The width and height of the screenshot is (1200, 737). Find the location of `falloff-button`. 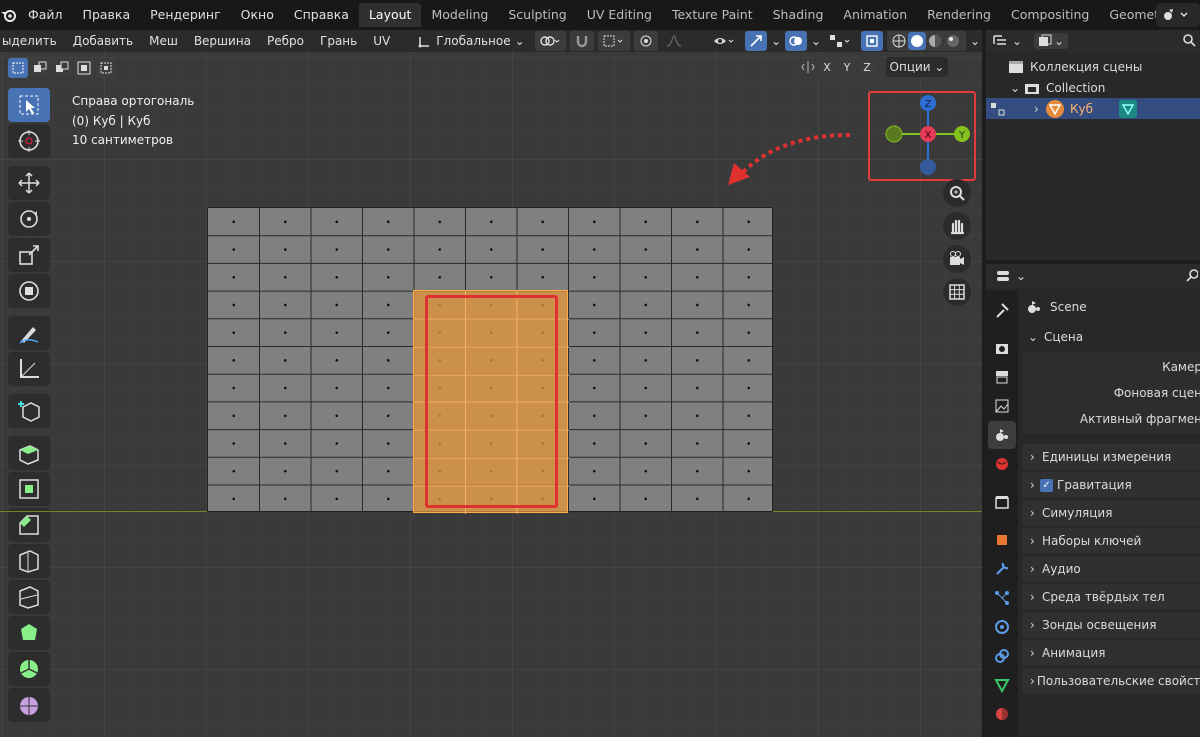

falloff-button is located at coordinates (673, 41).